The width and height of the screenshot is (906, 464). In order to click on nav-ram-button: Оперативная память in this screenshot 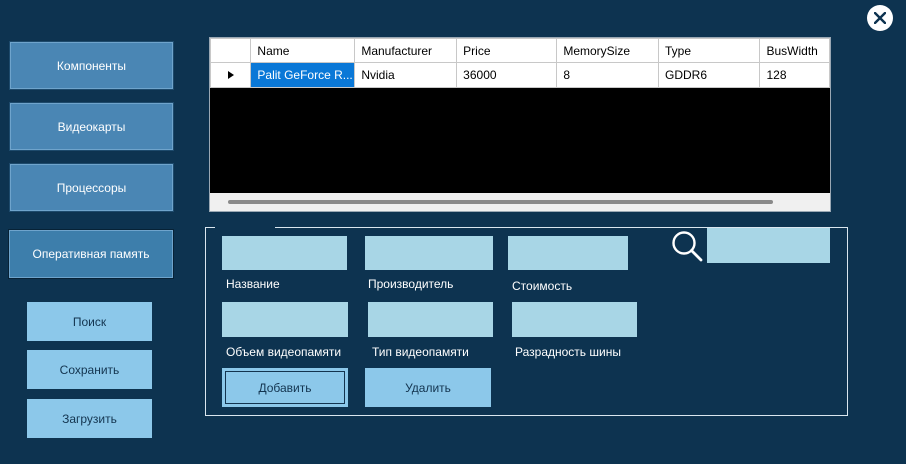, I will do `click(91, 254)`.